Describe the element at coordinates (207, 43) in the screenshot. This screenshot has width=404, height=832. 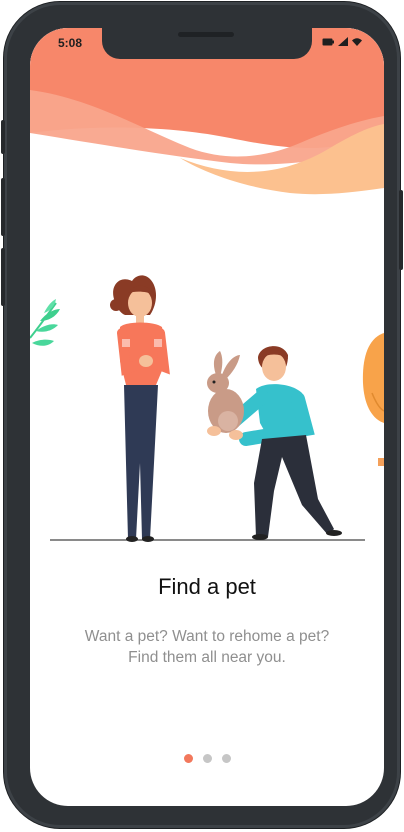
I see `notch` at that location.